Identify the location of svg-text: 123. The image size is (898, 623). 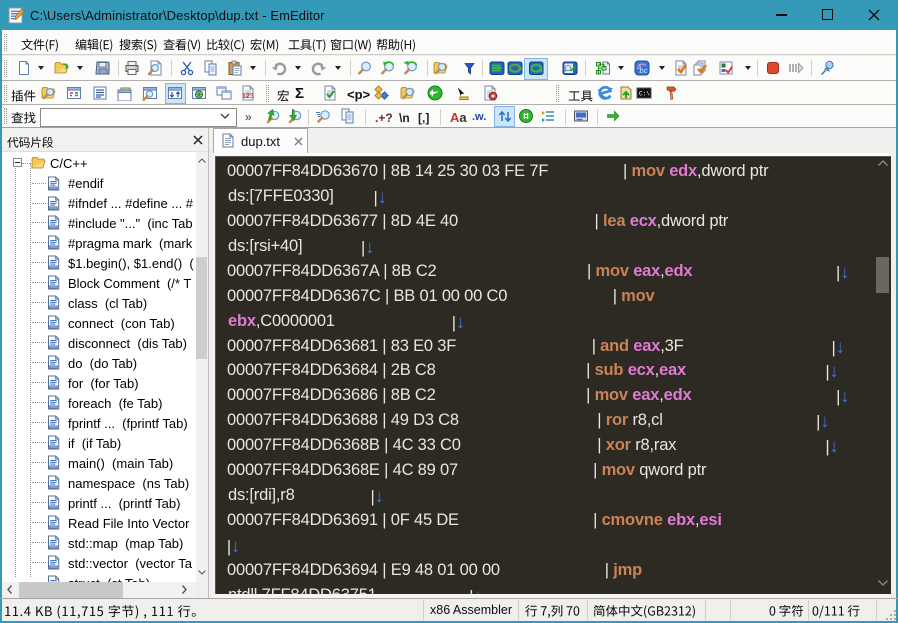
(248, 96).